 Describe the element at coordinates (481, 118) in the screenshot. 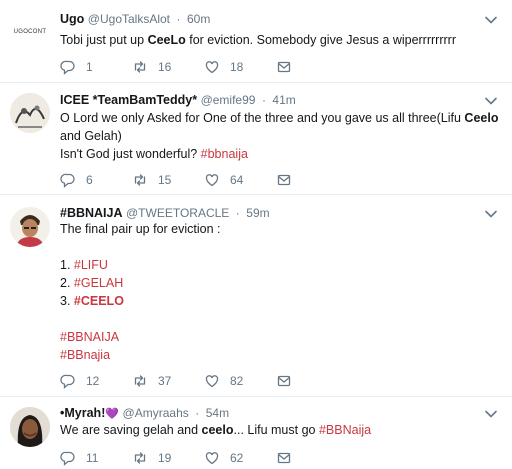

I see `highlight-term: Ceelo` at that location.